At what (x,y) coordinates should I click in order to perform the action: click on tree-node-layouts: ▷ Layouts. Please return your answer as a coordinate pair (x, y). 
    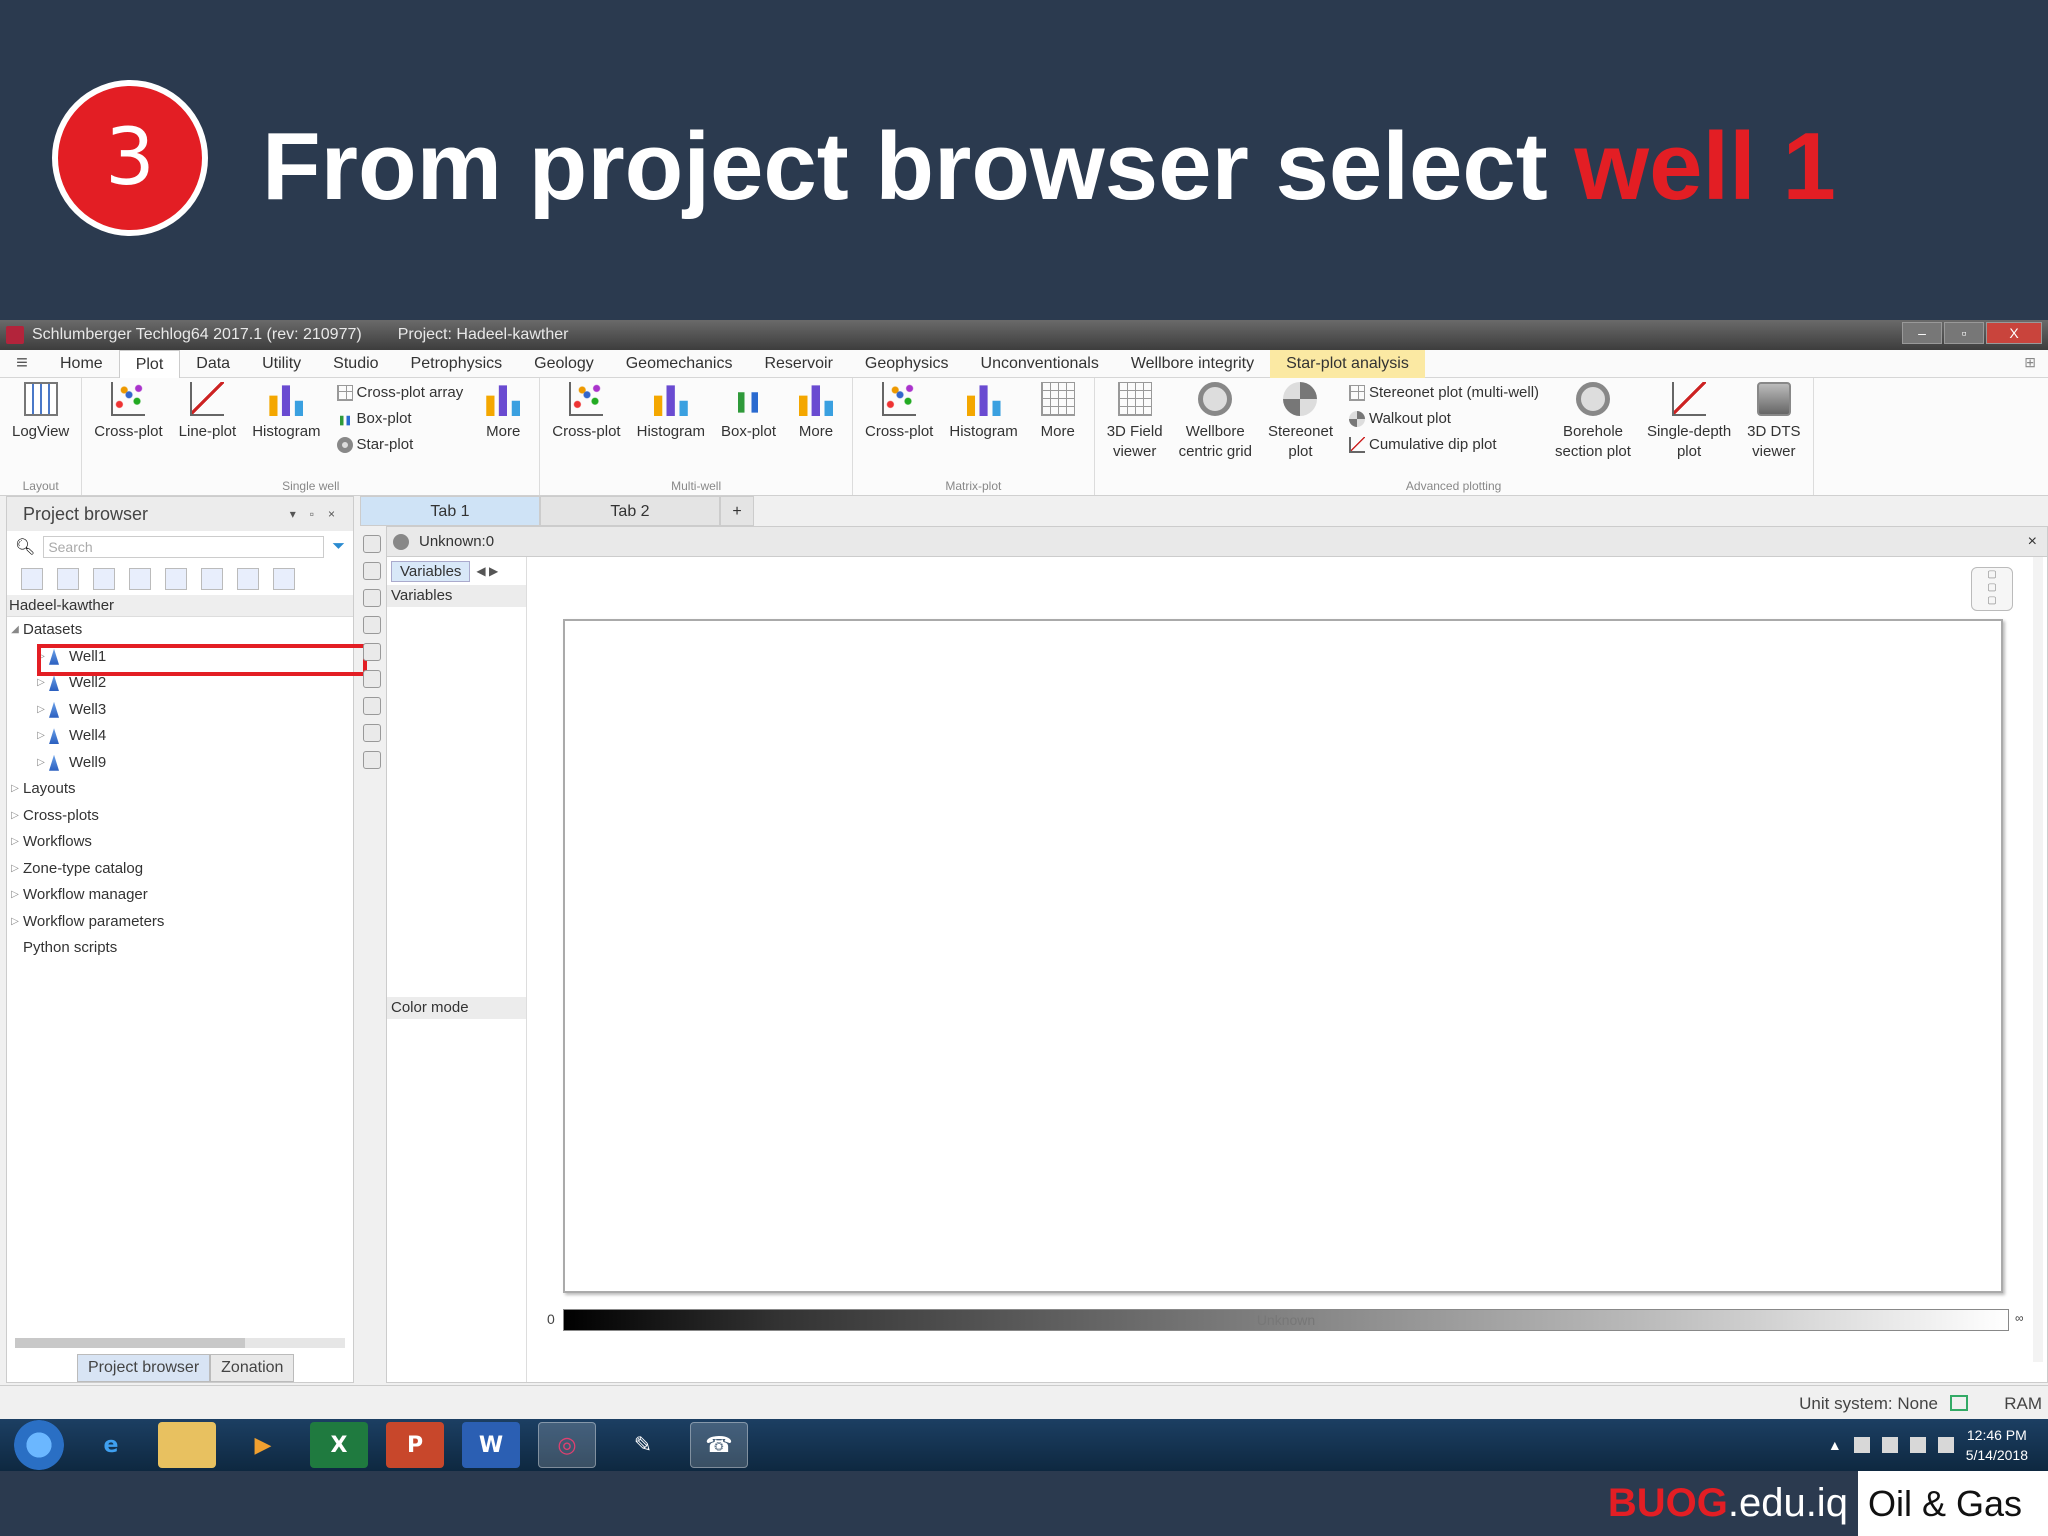
    Looking at the image, I should click on (180, 789).